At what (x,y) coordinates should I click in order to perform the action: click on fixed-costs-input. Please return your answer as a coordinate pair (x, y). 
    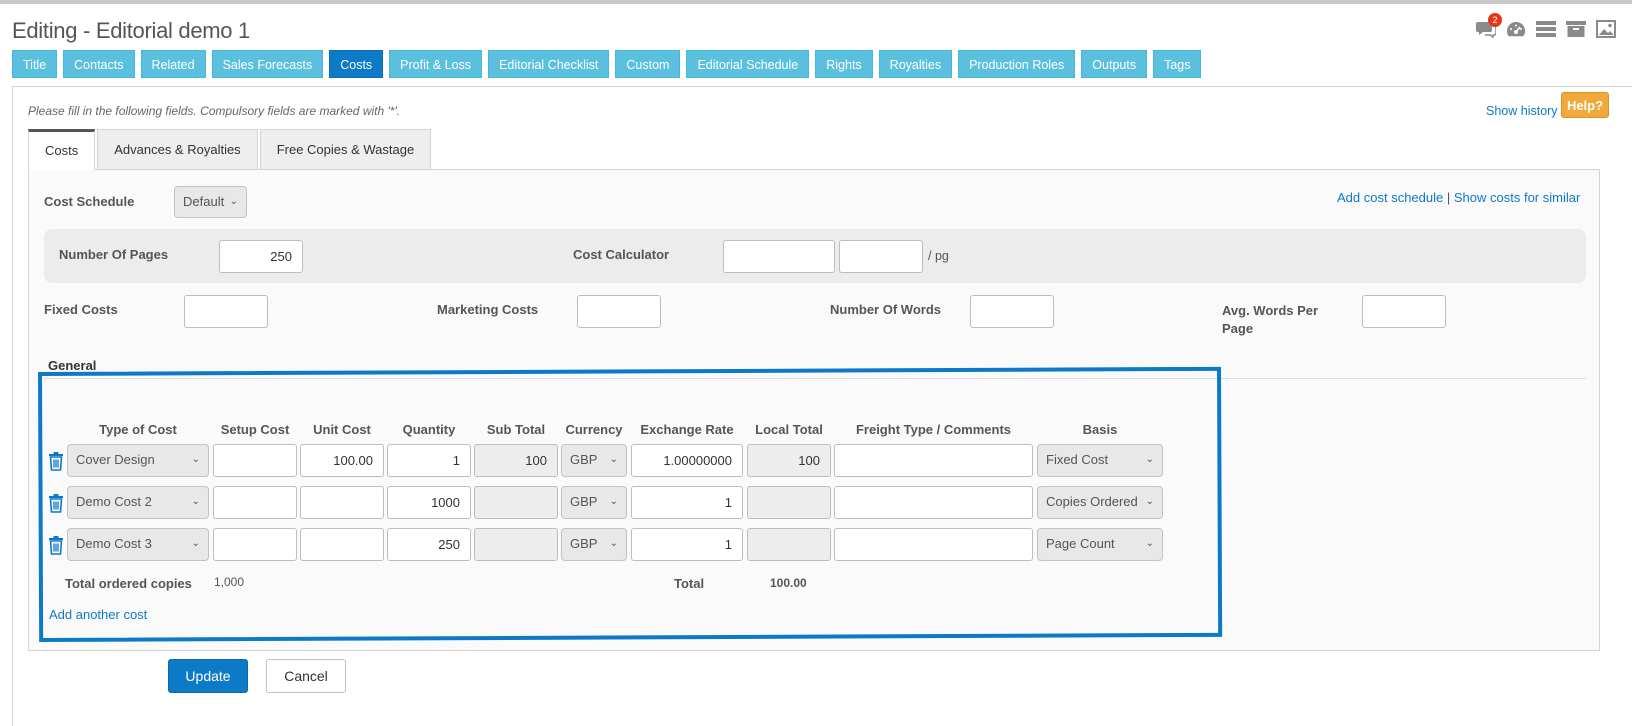
    Looking at the image, I should click on (226, 311).